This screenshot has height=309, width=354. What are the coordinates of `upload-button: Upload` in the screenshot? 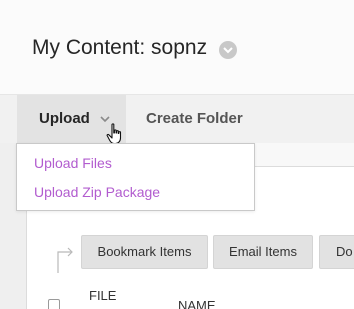 It's located at (71, 120).